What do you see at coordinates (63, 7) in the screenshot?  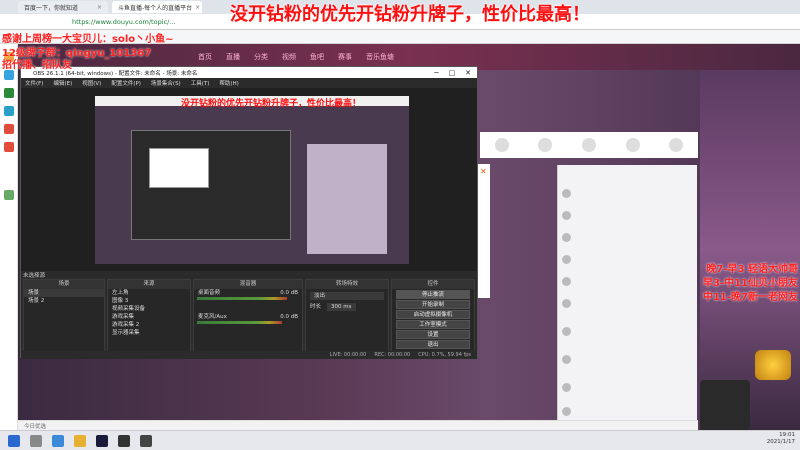 I see `browser-tab-0: 百度一下，你就知道 ×` at bounding box center [63, 7].